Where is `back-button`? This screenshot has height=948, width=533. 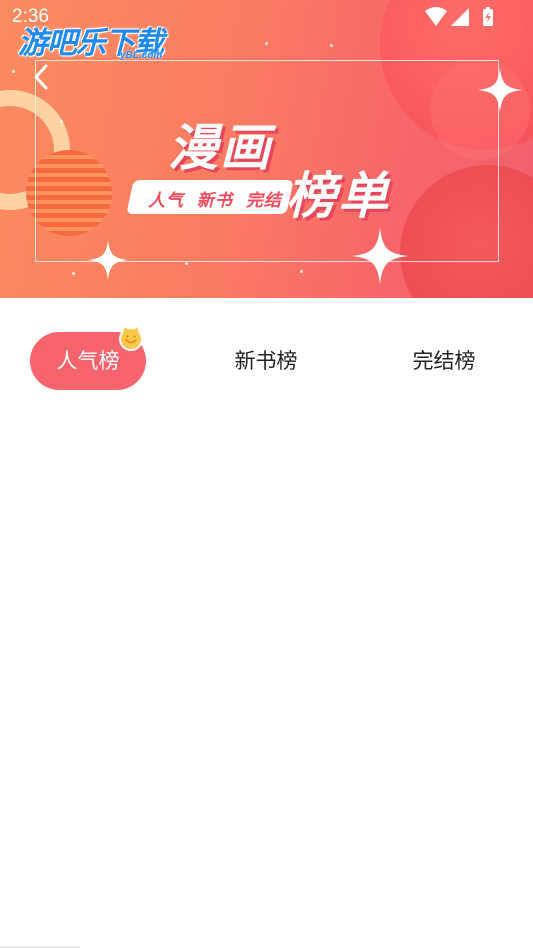 back-button is located at coordinates (42, 77).